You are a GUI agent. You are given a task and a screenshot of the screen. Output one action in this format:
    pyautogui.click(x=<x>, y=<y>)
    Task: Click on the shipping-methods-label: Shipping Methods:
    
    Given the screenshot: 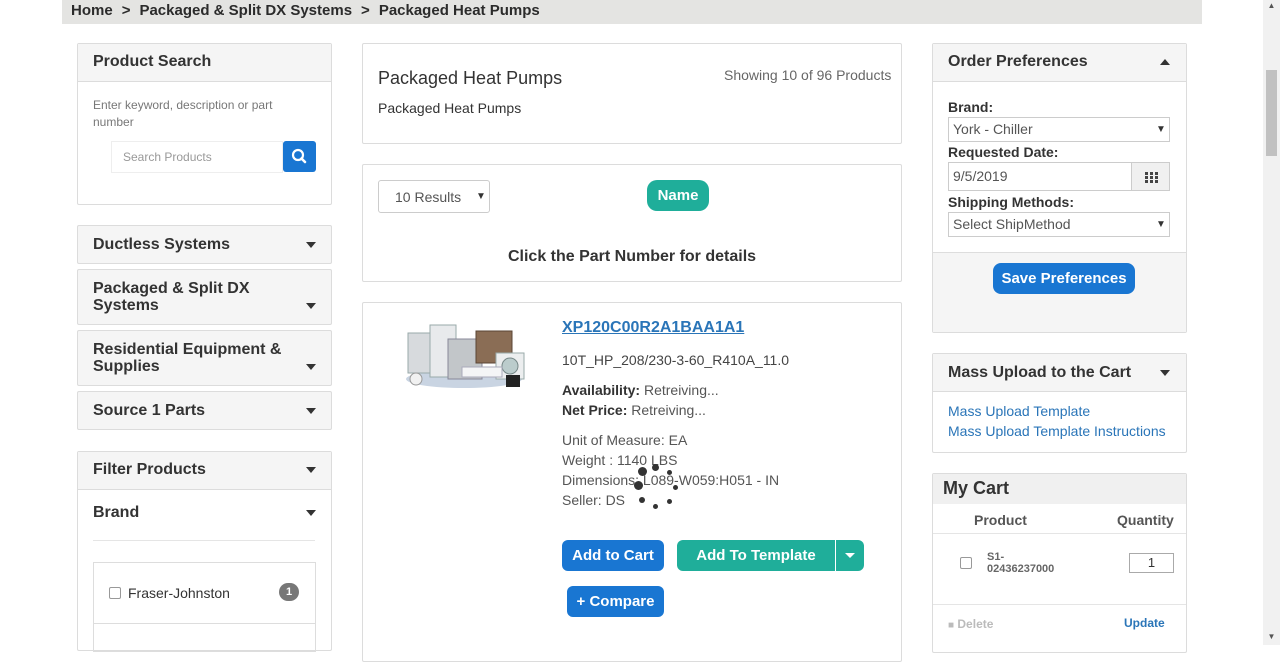 What is the action you would take?
    pyautogui.click(x=1011, y=202)
    